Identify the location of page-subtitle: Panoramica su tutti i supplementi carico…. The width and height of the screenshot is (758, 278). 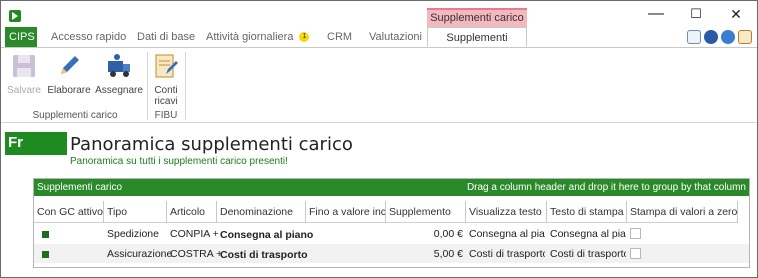
(179, 161).